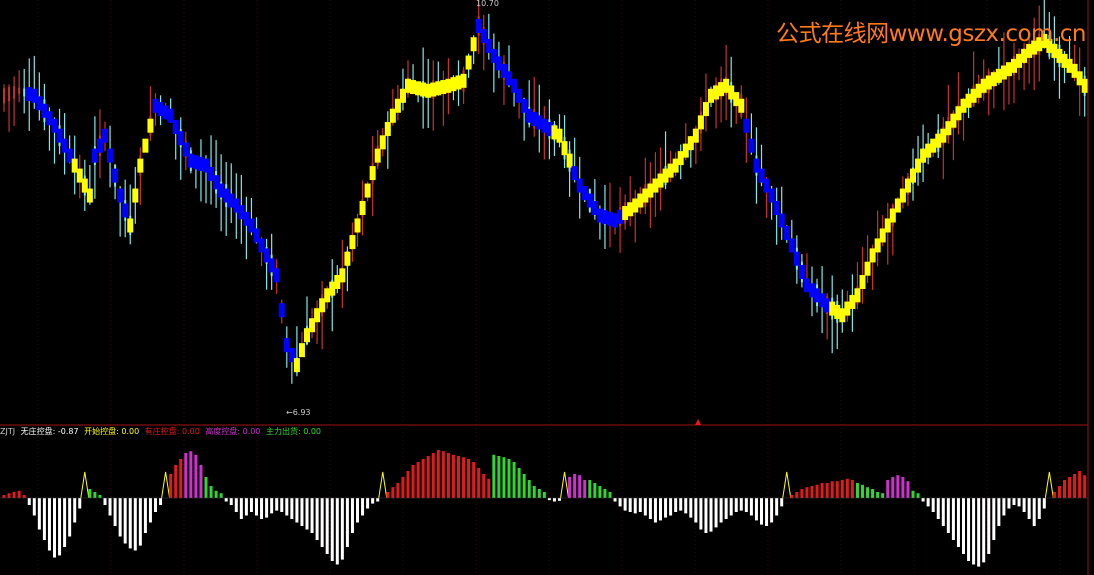 Image resolution: width=1094 pixels, height=575 pixels. What do you see at coordinates (8, 431) in the screenshot?
I see `indicator-name: ZJTJ` at bounding box center [8, 431].